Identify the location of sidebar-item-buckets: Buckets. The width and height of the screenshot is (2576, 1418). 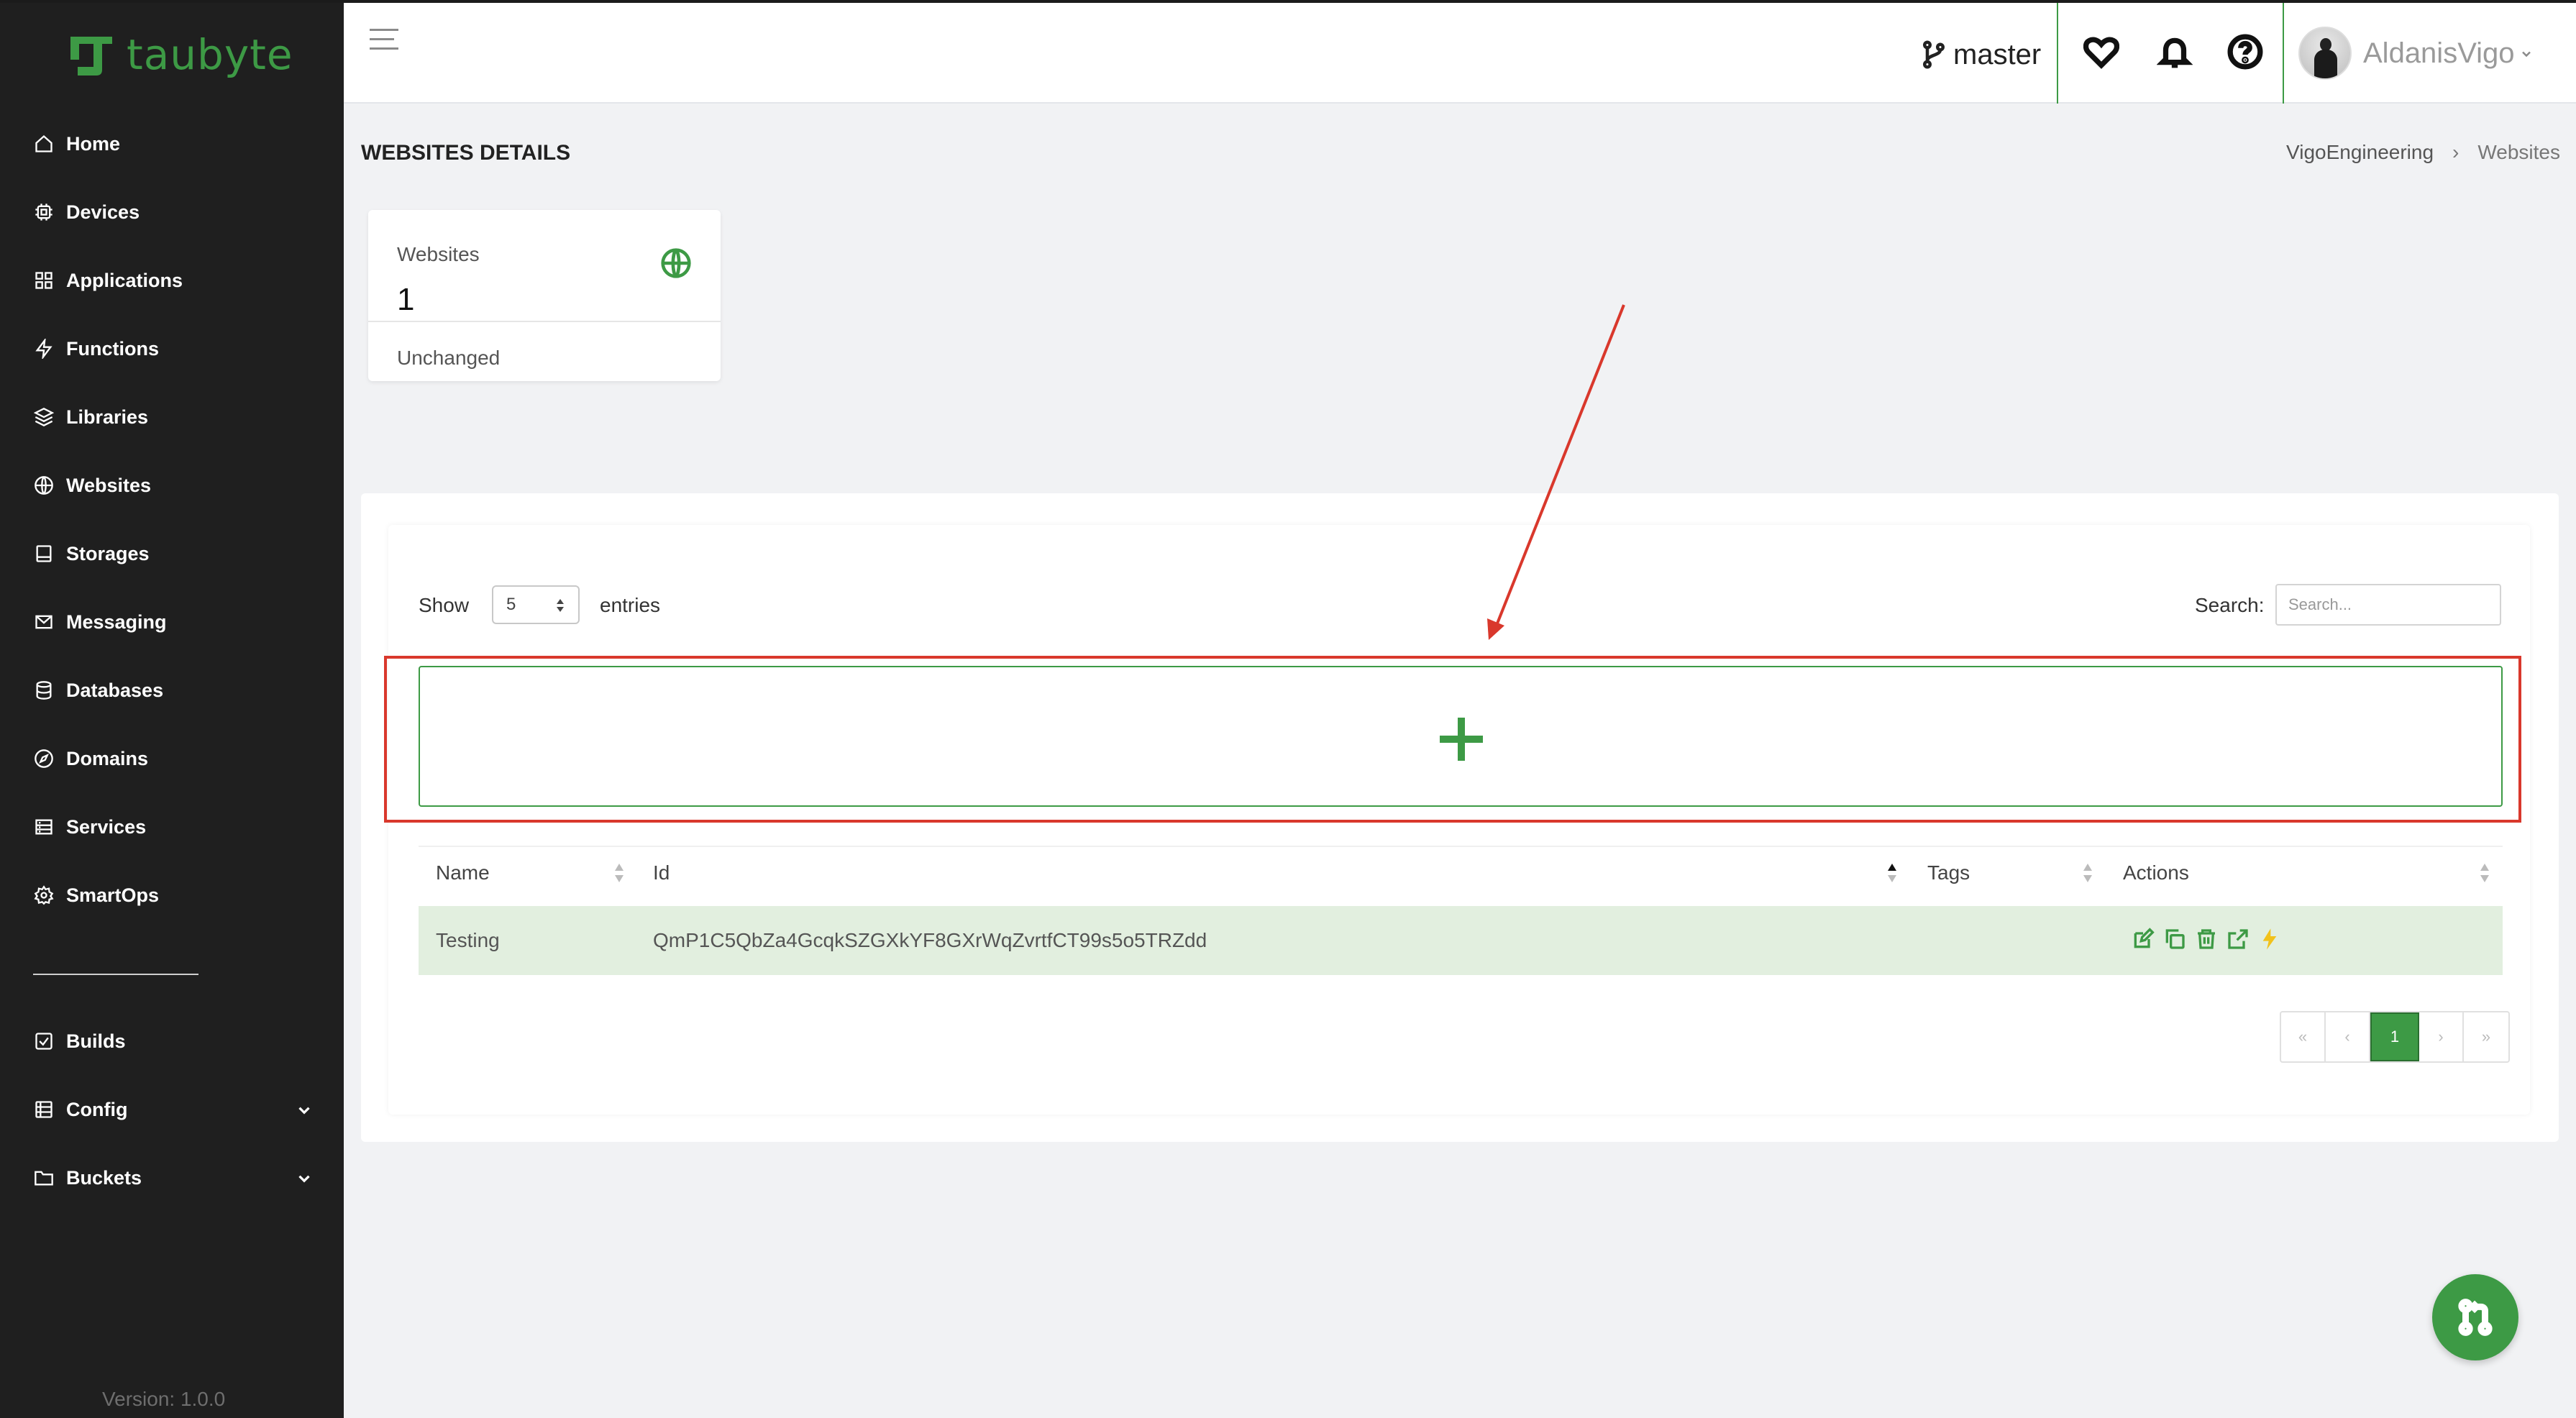
(173, 1177).